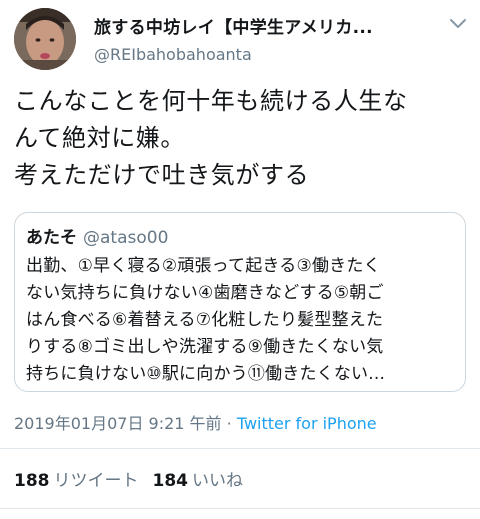  Describe the element at coordinates (205, 320) in the screenshot. I see `quoted-text-line: はん食べる⑥着替える⑦化粧したり髪型整えた` at that location.